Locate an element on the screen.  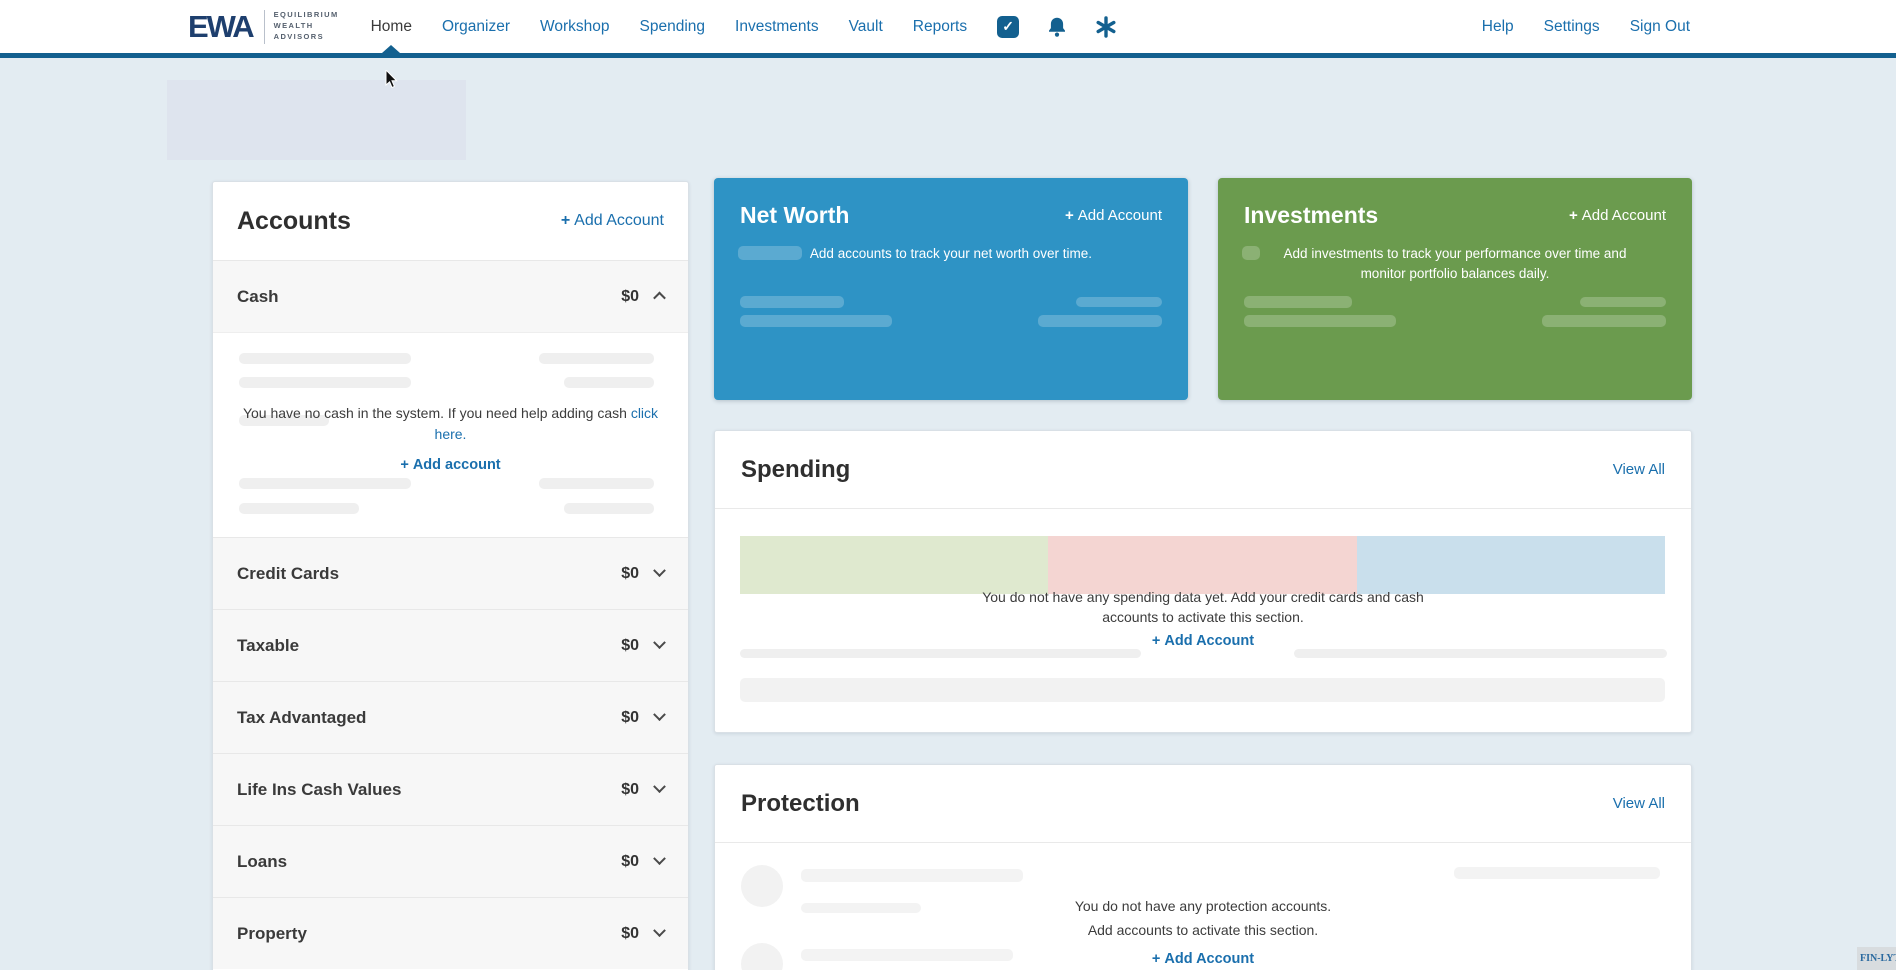
finlyt-watermark: FIN-LYT is located at coordinates (1876, 958).